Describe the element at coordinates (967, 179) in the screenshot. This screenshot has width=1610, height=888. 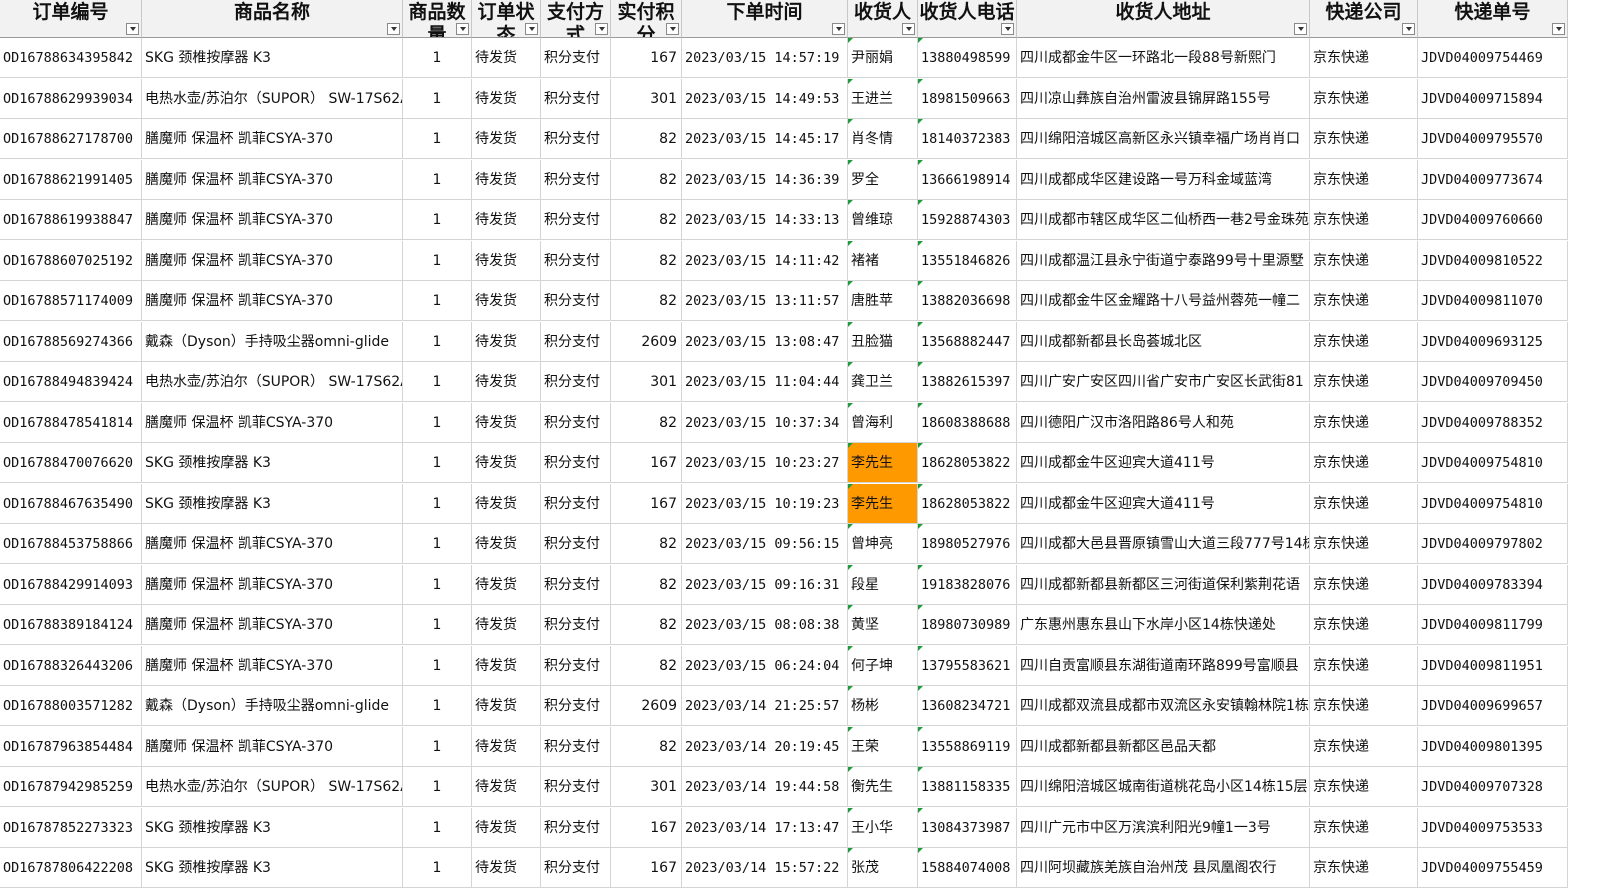
I see `cell-phone: 13666198914` at that location.